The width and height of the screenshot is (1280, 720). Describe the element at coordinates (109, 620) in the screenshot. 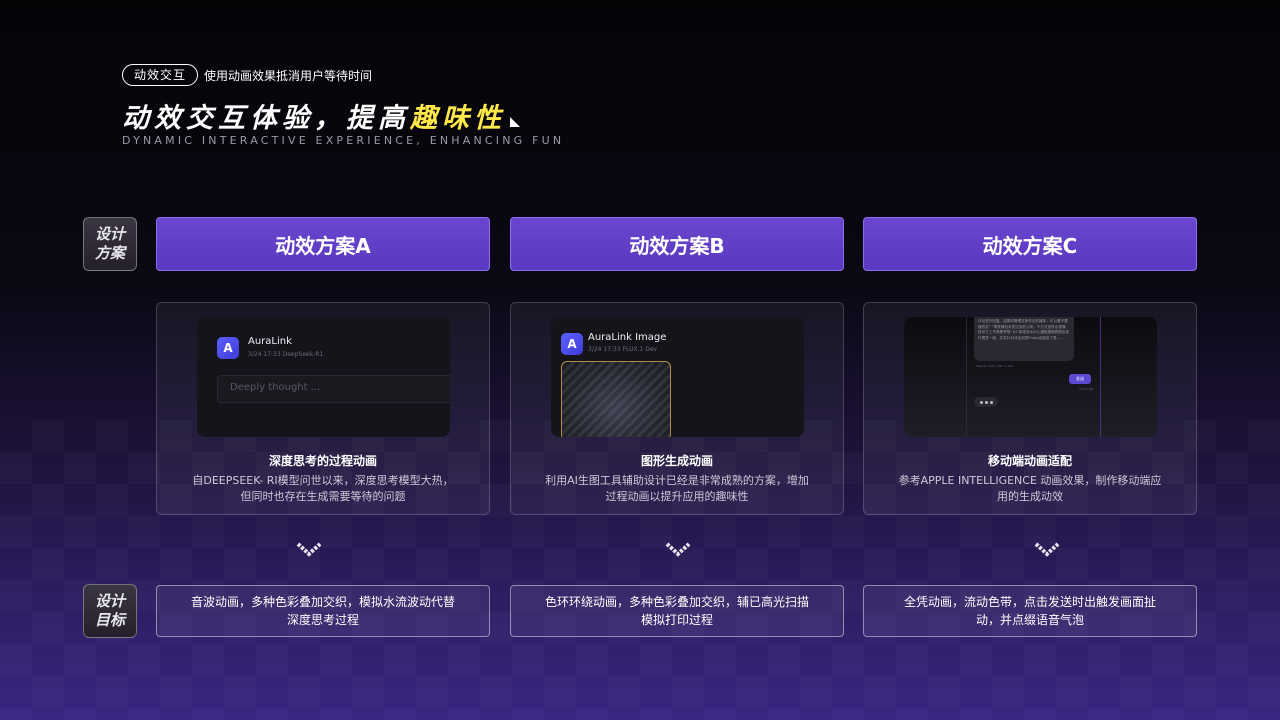

I see `side-label-line: 目标` at that location.